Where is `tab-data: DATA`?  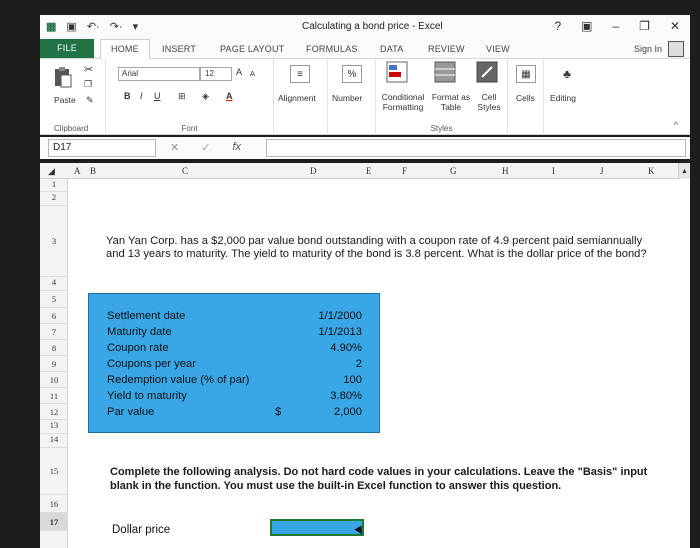
tab-data: DATA is located at coordinates (391, 49).